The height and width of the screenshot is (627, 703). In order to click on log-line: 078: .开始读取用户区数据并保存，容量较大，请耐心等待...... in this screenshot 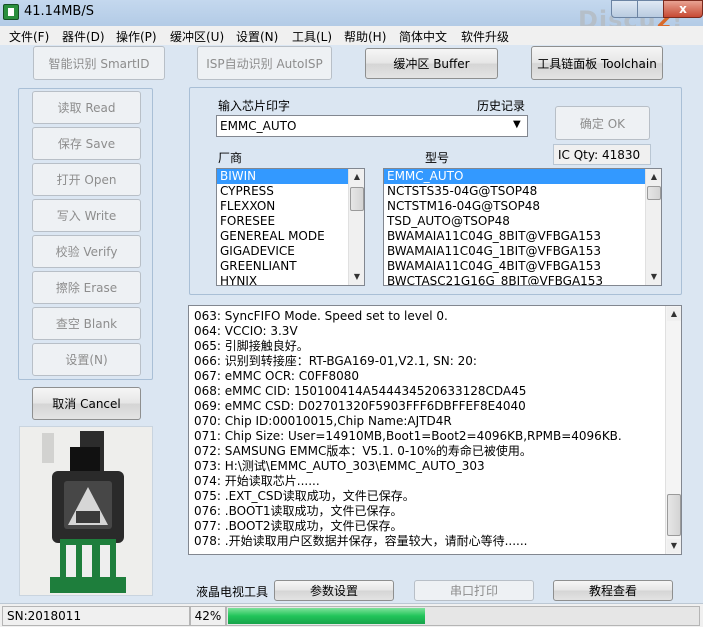, I will do `click(361, 541)`.